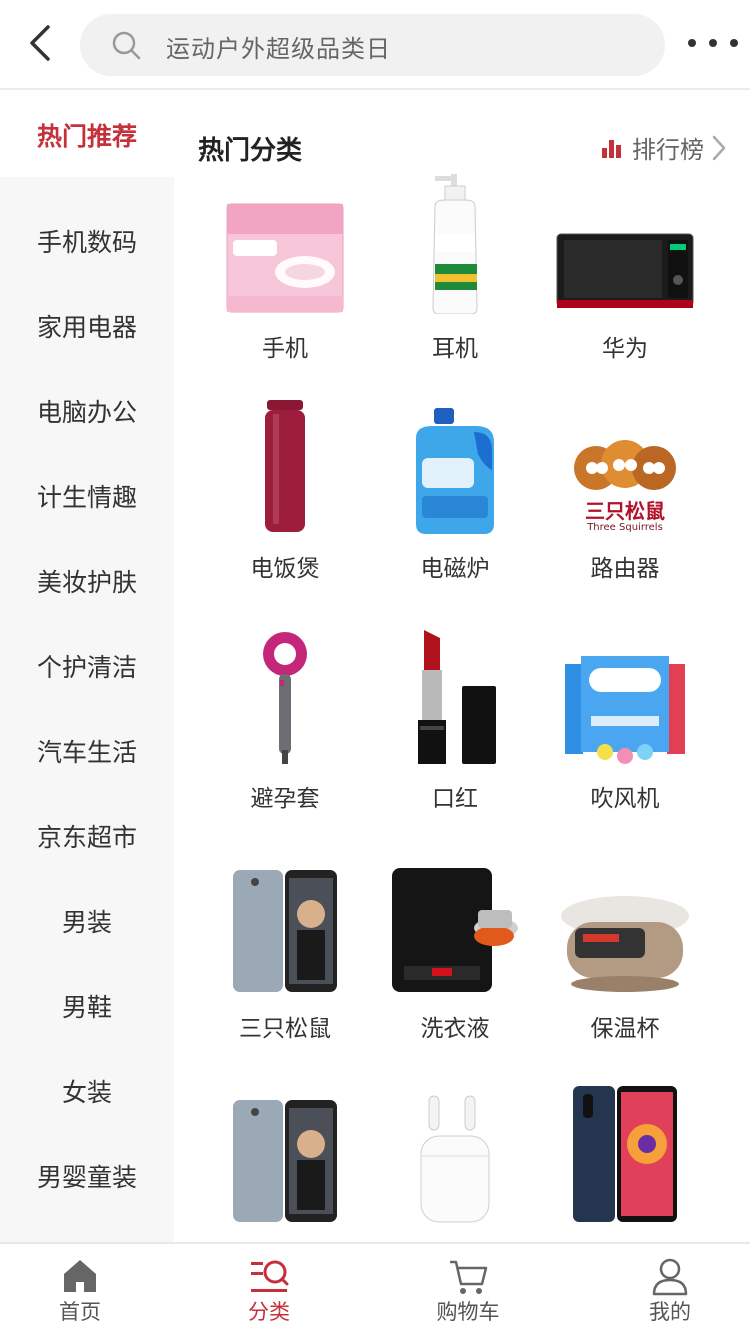  I want to click on tab-category: 分类, so click(269, 1289).